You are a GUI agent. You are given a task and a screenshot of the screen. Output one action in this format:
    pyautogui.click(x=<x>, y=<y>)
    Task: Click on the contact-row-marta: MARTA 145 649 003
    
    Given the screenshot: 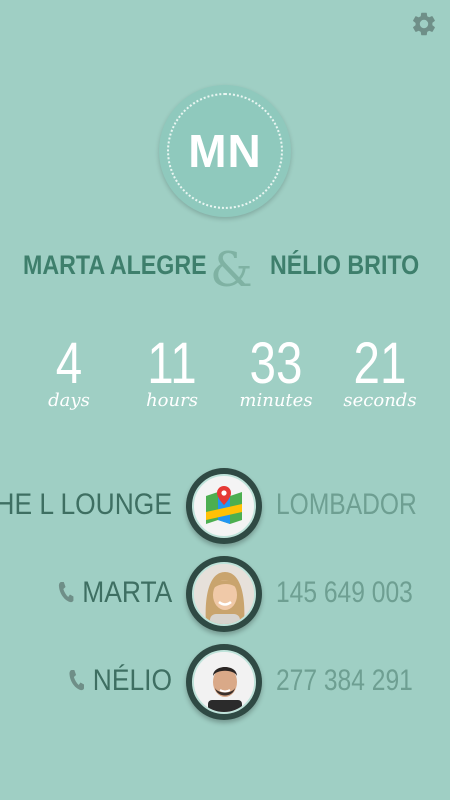 What is the action you would take?
    pyautogui.click(x=225, y=596)
    